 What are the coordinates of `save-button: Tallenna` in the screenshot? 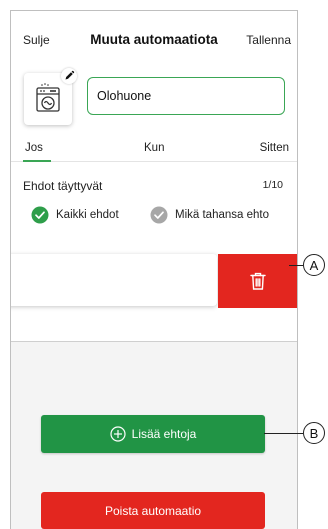 It's located at (268, 40).